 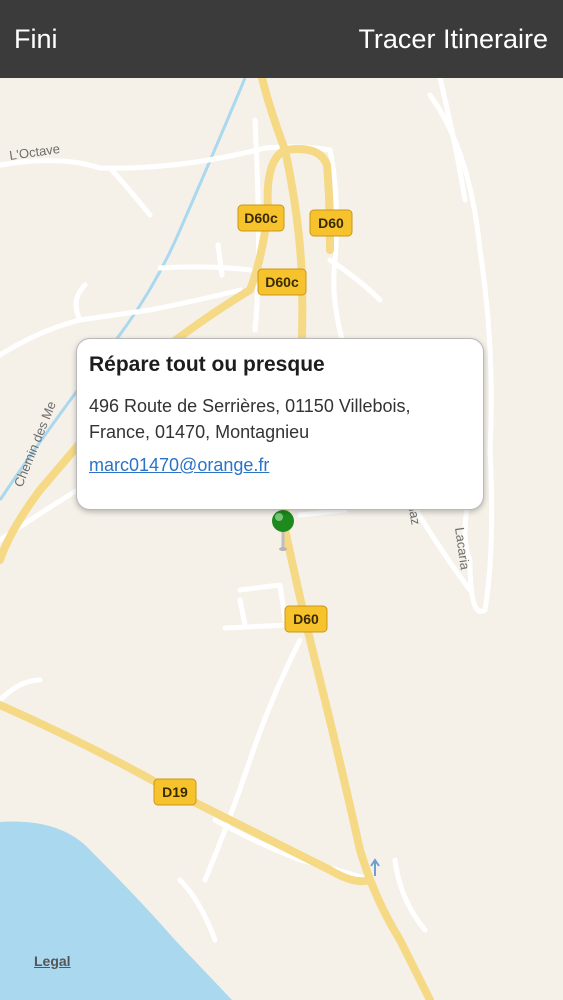 I want to click on legal-link: Legal, so click(x=52, y=961).